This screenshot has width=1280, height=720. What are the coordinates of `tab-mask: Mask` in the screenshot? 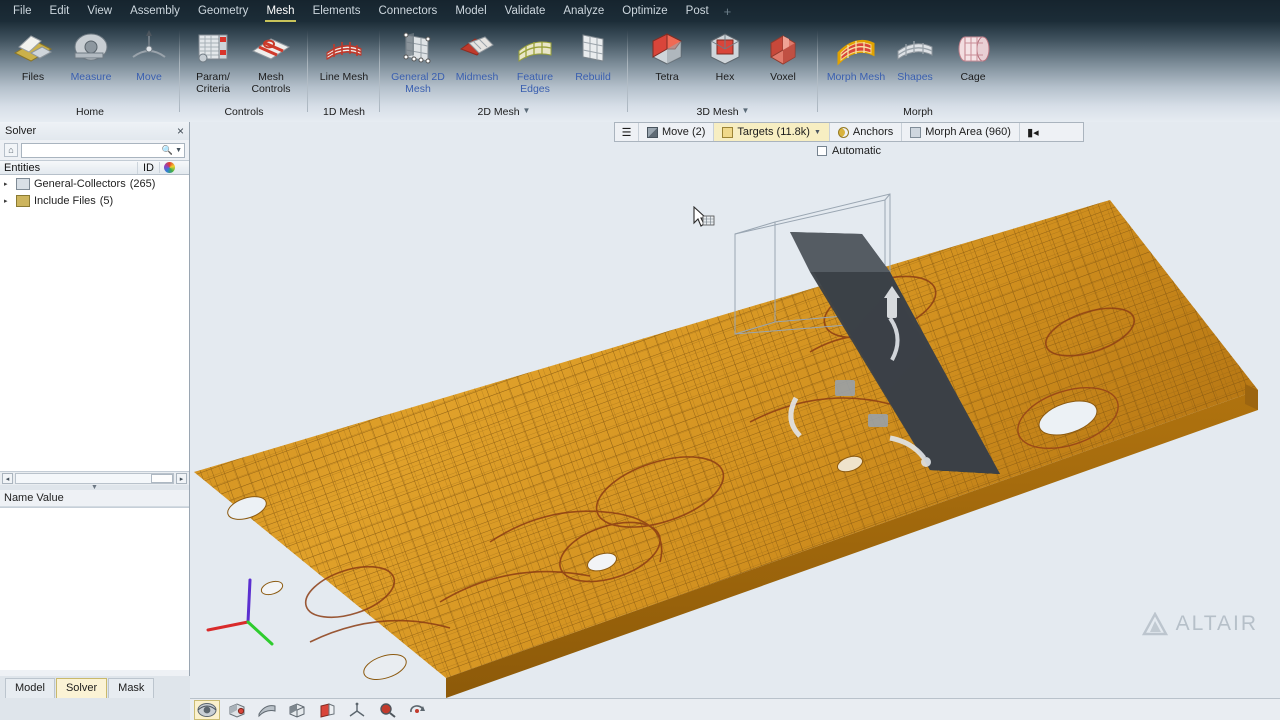 It's located at (131, 688).